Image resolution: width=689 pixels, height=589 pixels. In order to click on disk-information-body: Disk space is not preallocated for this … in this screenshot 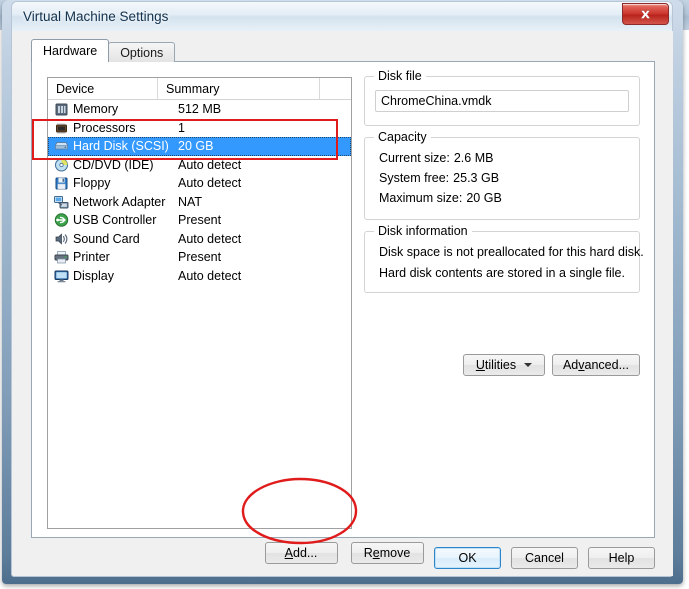, I will do `click(504, 261)`.